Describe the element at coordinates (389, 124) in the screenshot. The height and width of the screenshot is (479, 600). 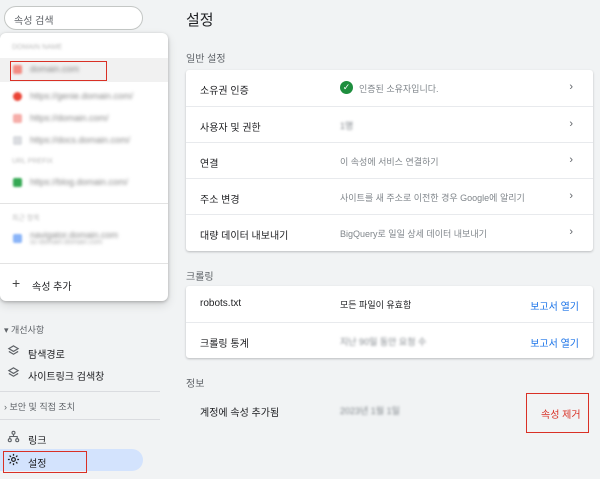
I see `settings-row-users: 사용자 및 권한 1명 ›` at that location.